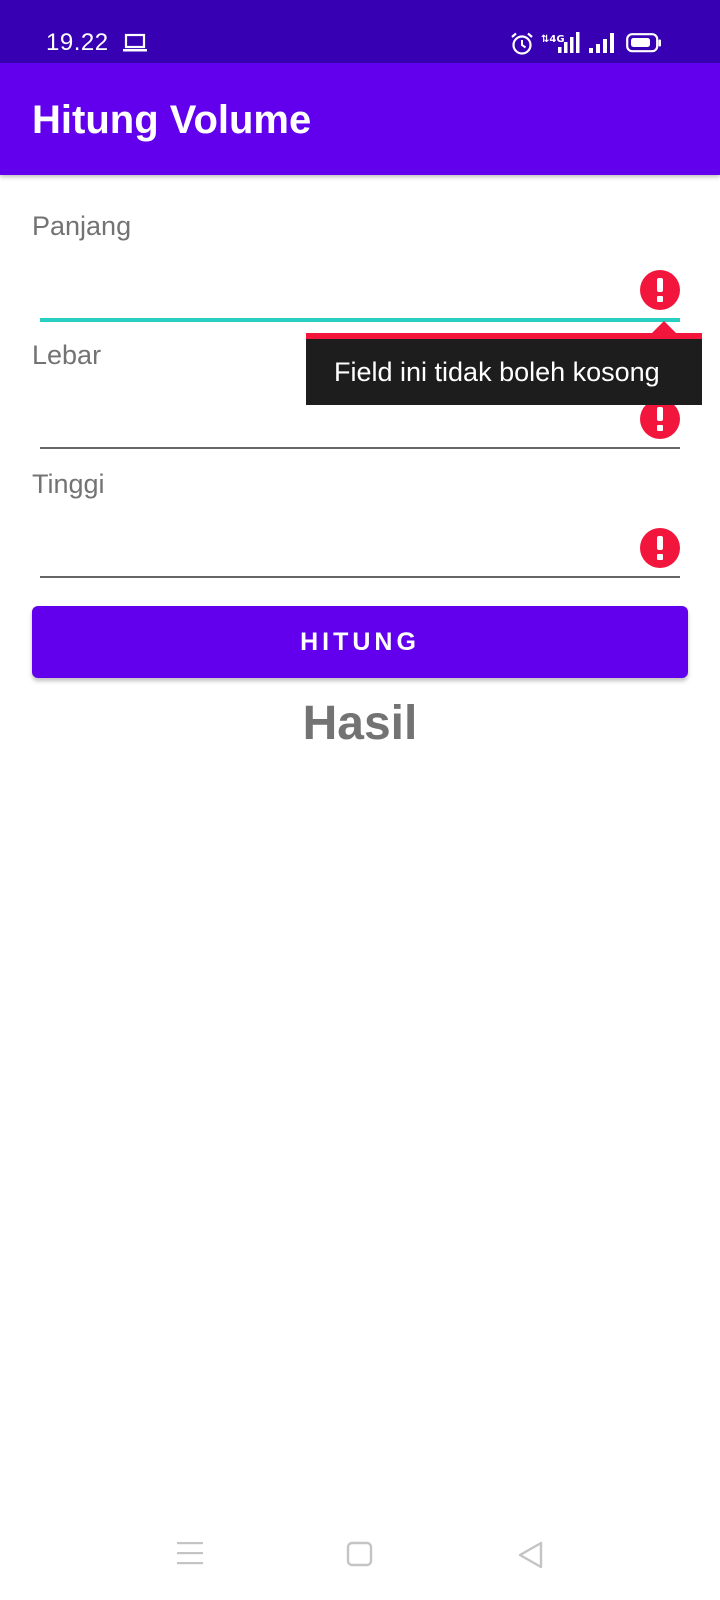  I want to click on hitung-button: HITUNG, so click(360, 642).